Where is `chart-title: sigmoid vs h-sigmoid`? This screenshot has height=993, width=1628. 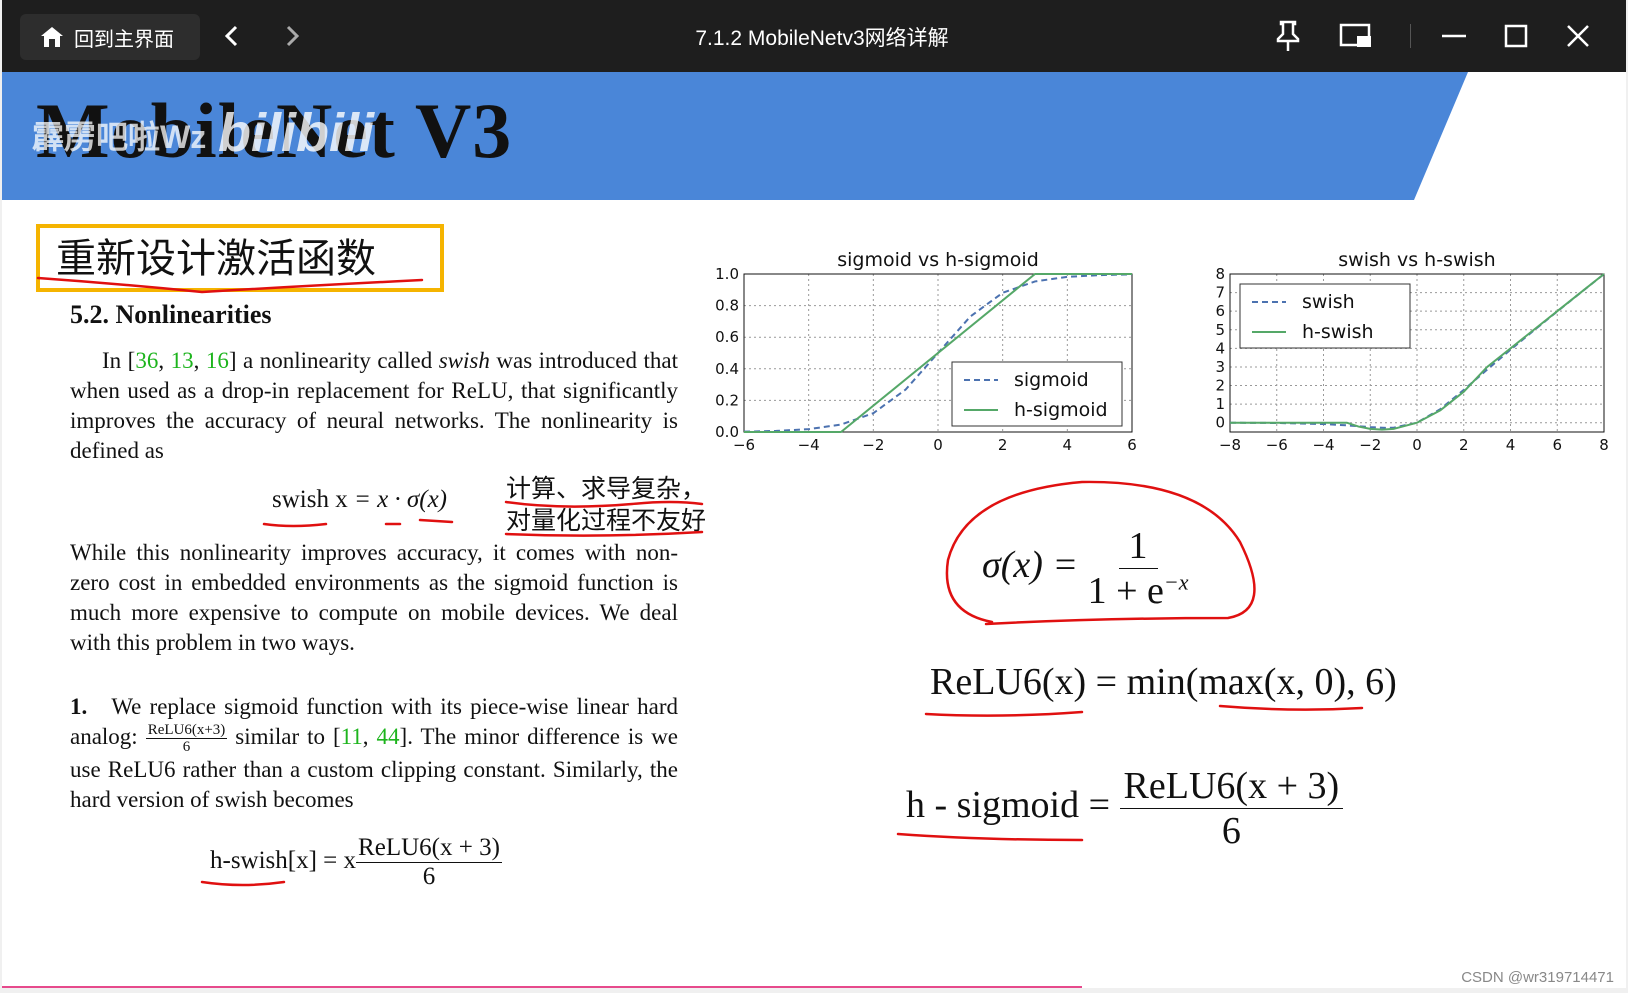
chart-title: sigmoid vs h-sigmoid is located at coordinates (938, 260).